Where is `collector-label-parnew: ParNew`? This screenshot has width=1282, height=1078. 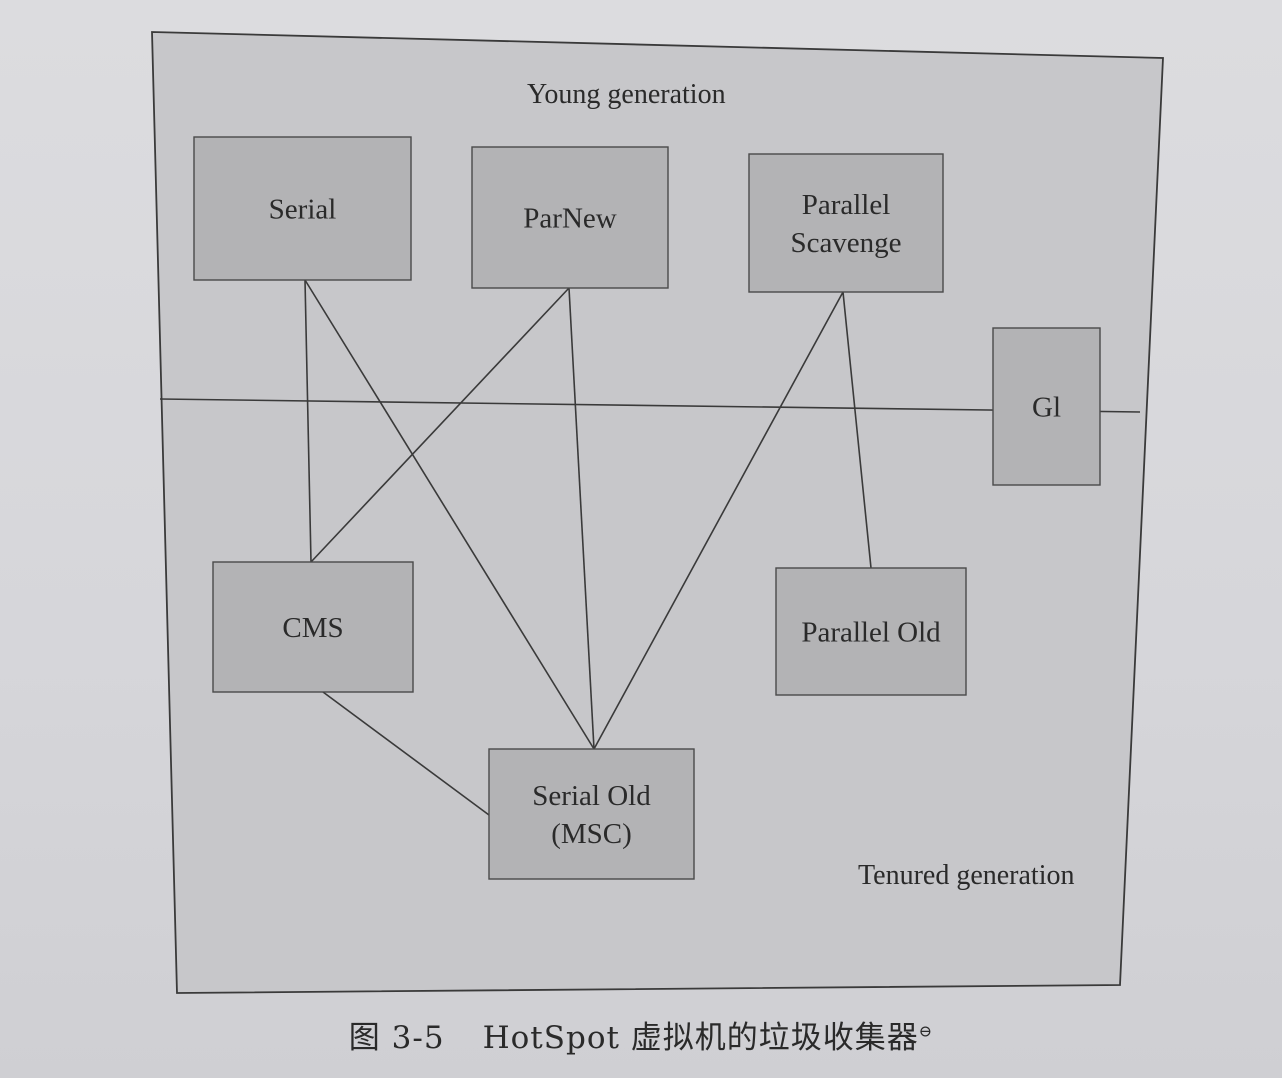
collector-label-parnew: ParNew is located at coordinates (569, 219).